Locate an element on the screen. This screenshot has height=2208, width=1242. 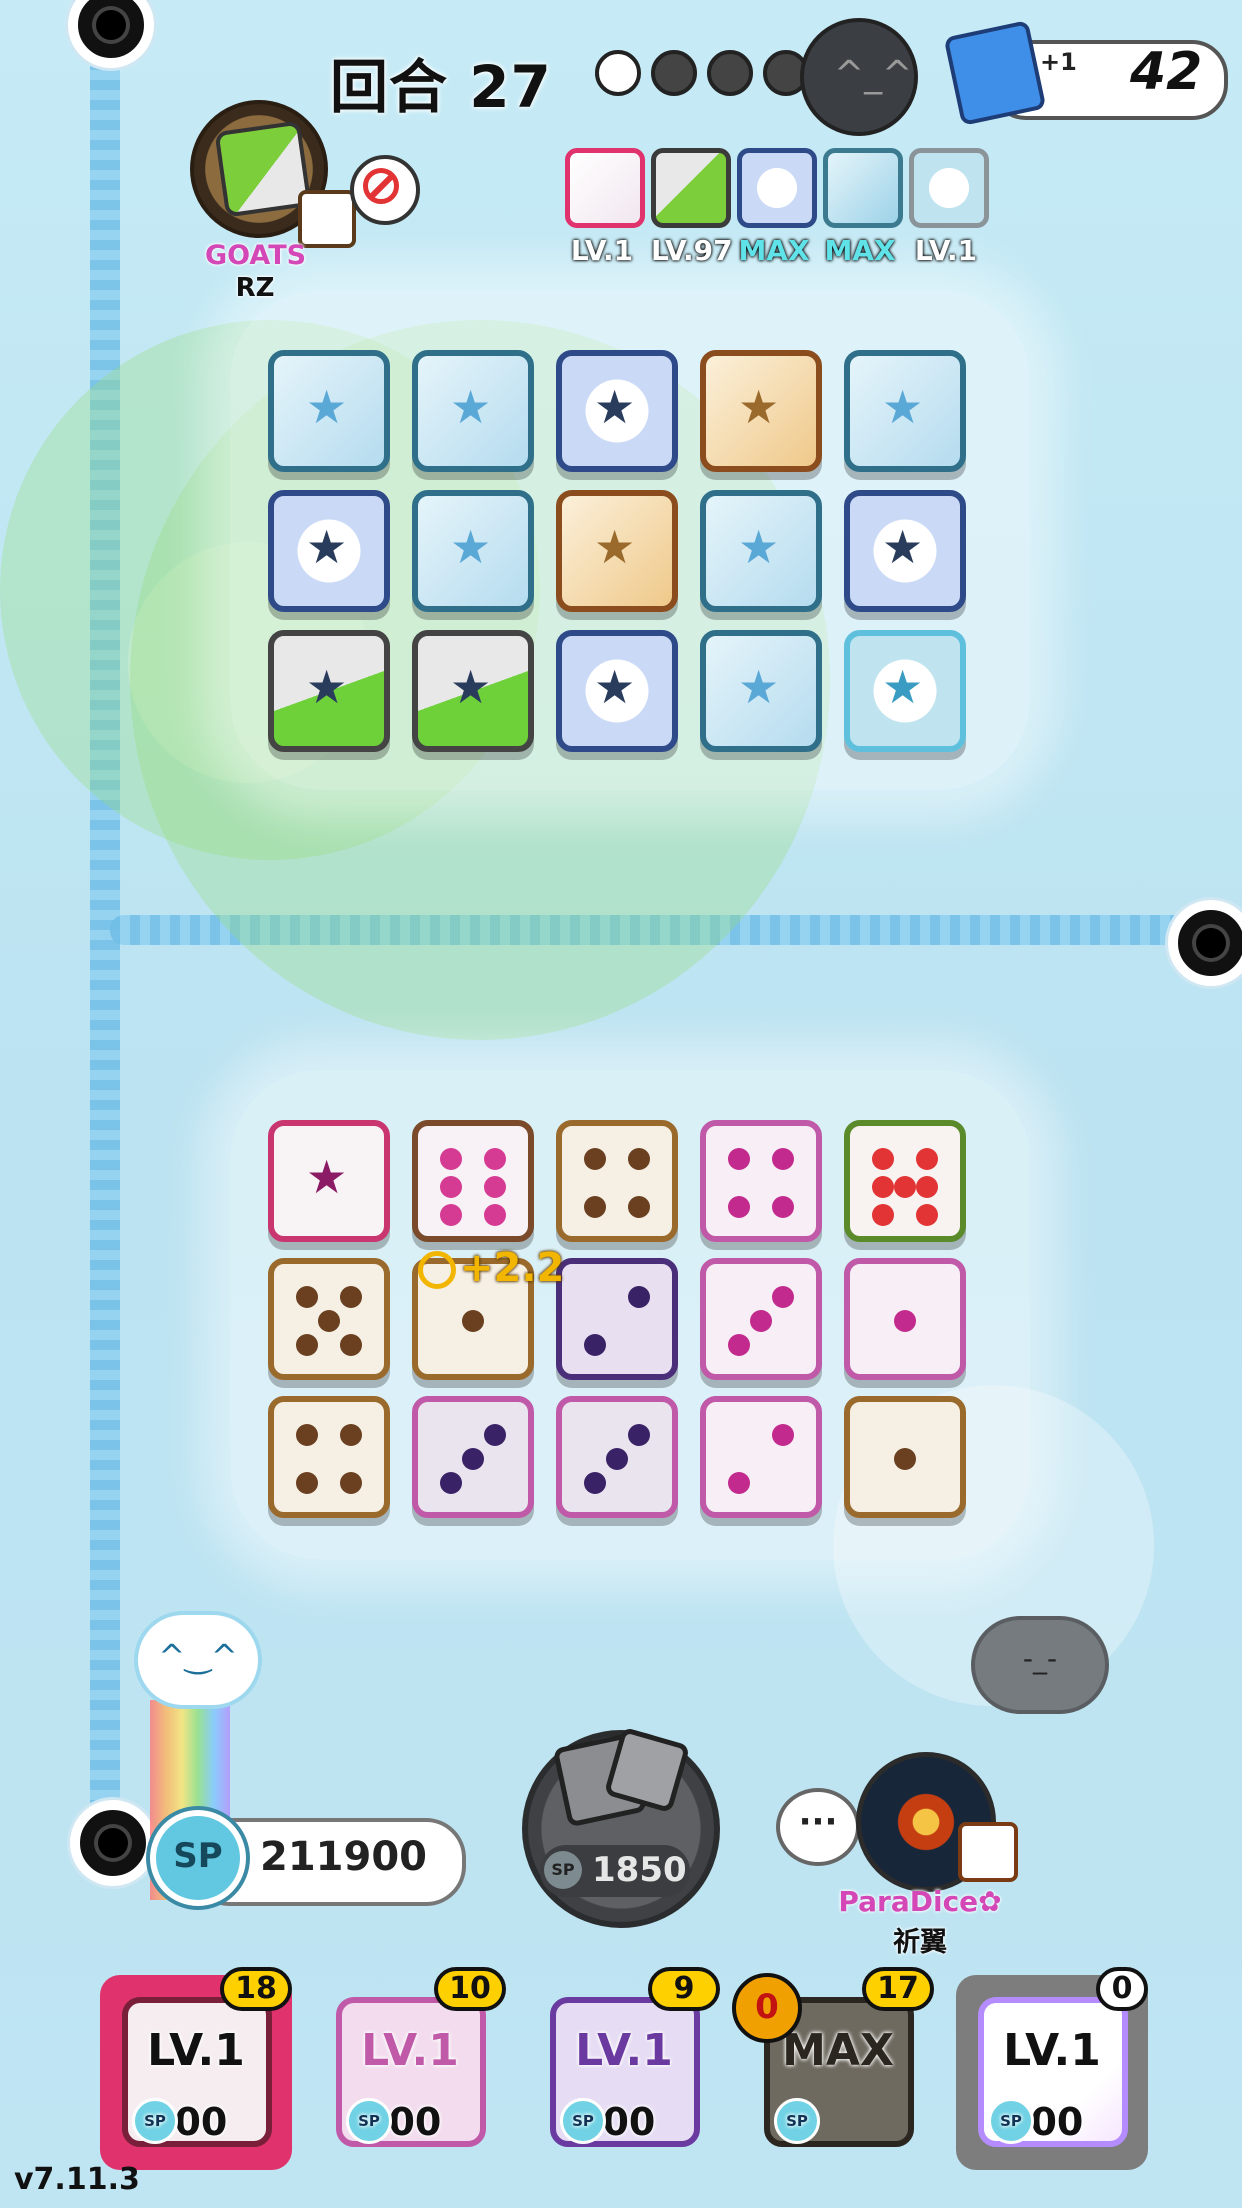
opponent-die-icon is located at coordinates (327, 219).